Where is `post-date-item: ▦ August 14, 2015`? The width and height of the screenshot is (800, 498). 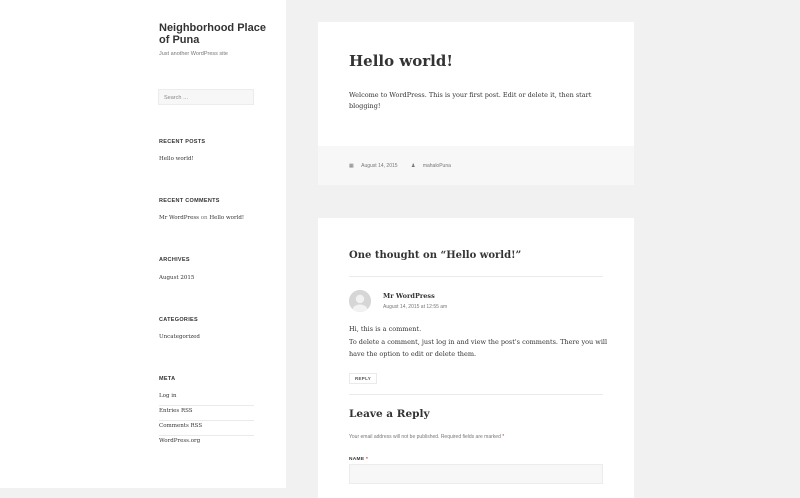
post-date-item: ▦ August 14, 2015 is located at coordinates (376, 166).